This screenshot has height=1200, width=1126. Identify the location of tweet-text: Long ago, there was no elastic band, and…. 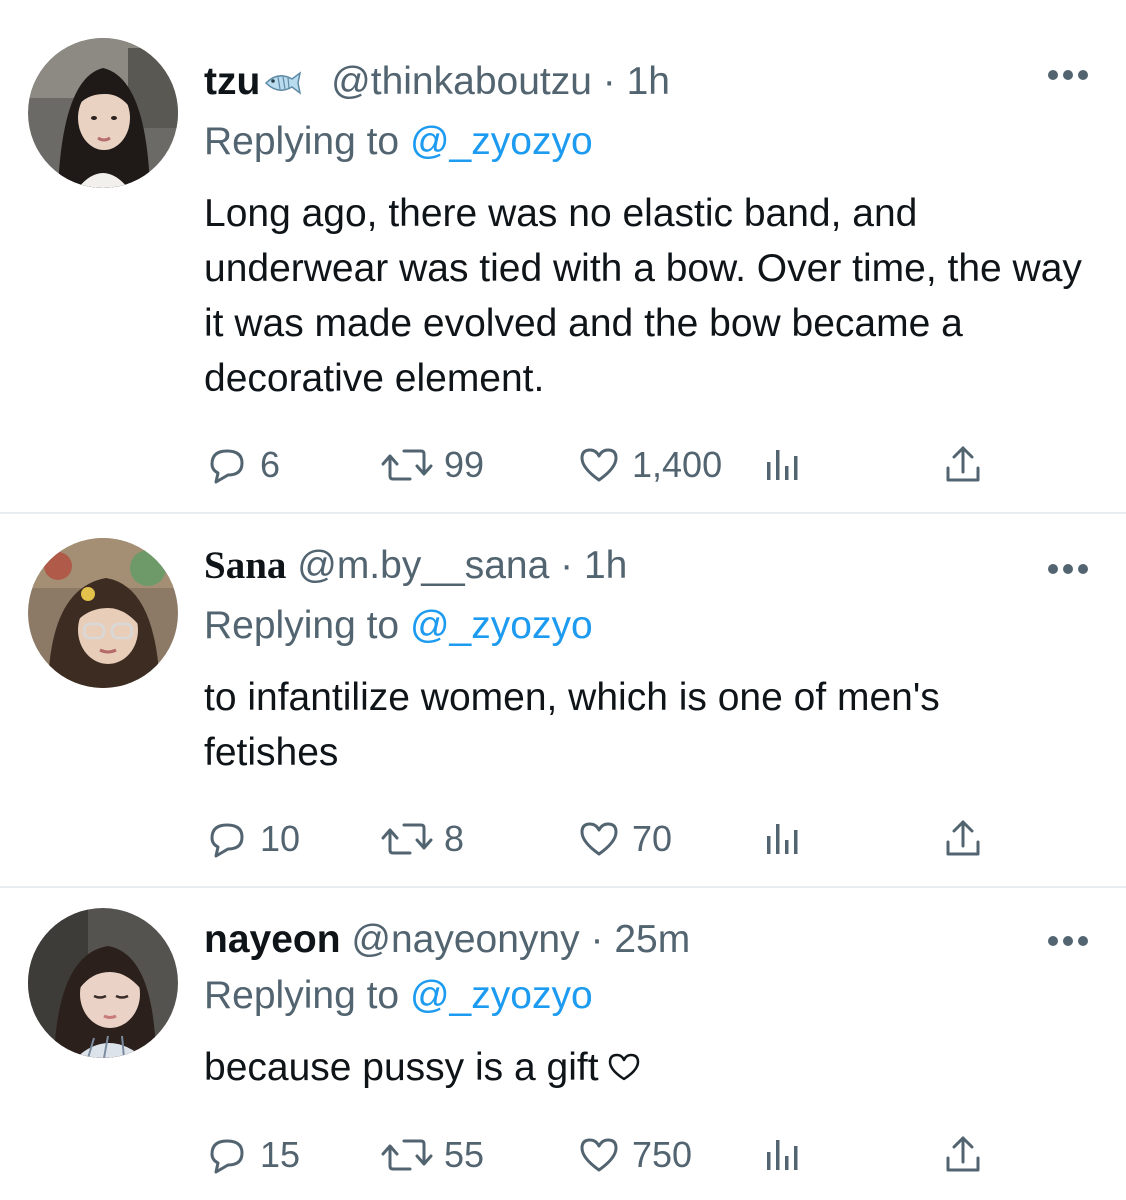
(643, 296).